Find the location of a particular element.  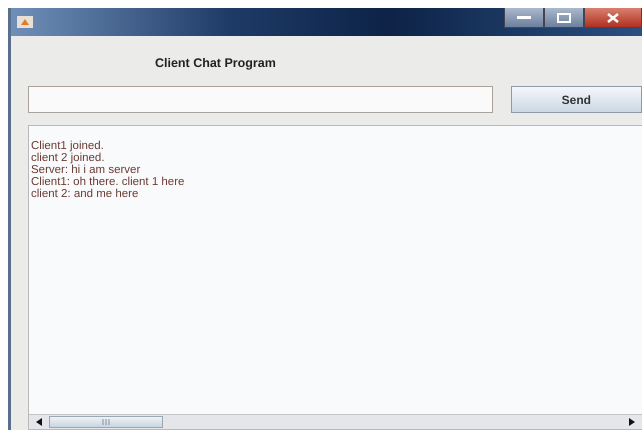

scrollbar-thumb is located at coordinates (106, 422).